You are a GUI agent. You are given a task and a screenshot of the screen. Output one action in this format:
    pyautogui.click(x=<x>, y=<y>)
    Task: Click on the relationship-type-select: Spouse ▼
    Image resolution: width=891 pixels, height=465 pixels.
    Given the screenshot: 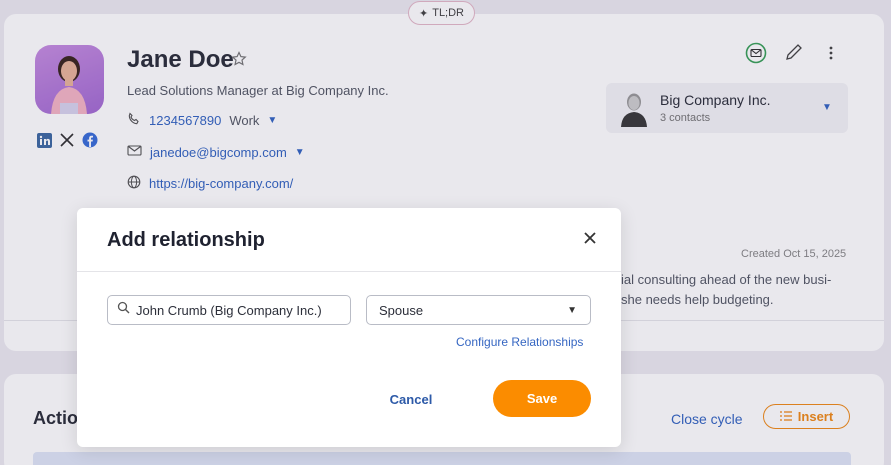 What is the action you would take?
    pyautogui.click(x=478, y=310)
    